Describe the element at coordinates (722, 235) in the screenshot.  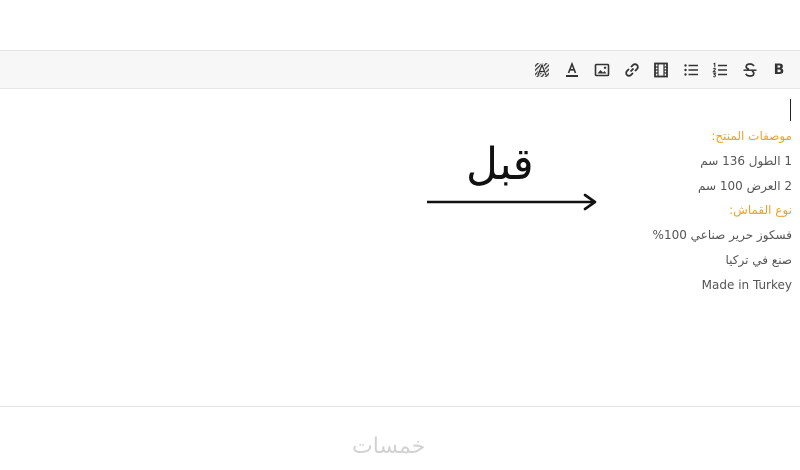
I see `fabric-composition-line: فسكوز حرير صناعي 100%` at that location.